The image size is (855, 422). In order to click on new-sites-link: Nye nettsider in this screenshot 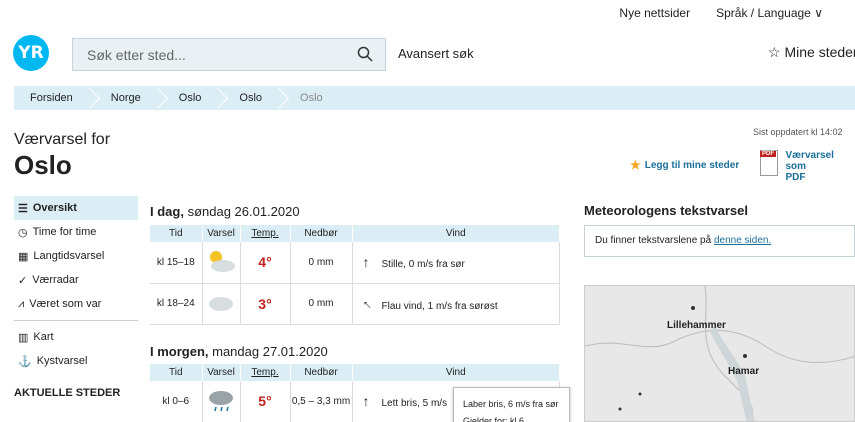, I will do `click(654, 13)`.